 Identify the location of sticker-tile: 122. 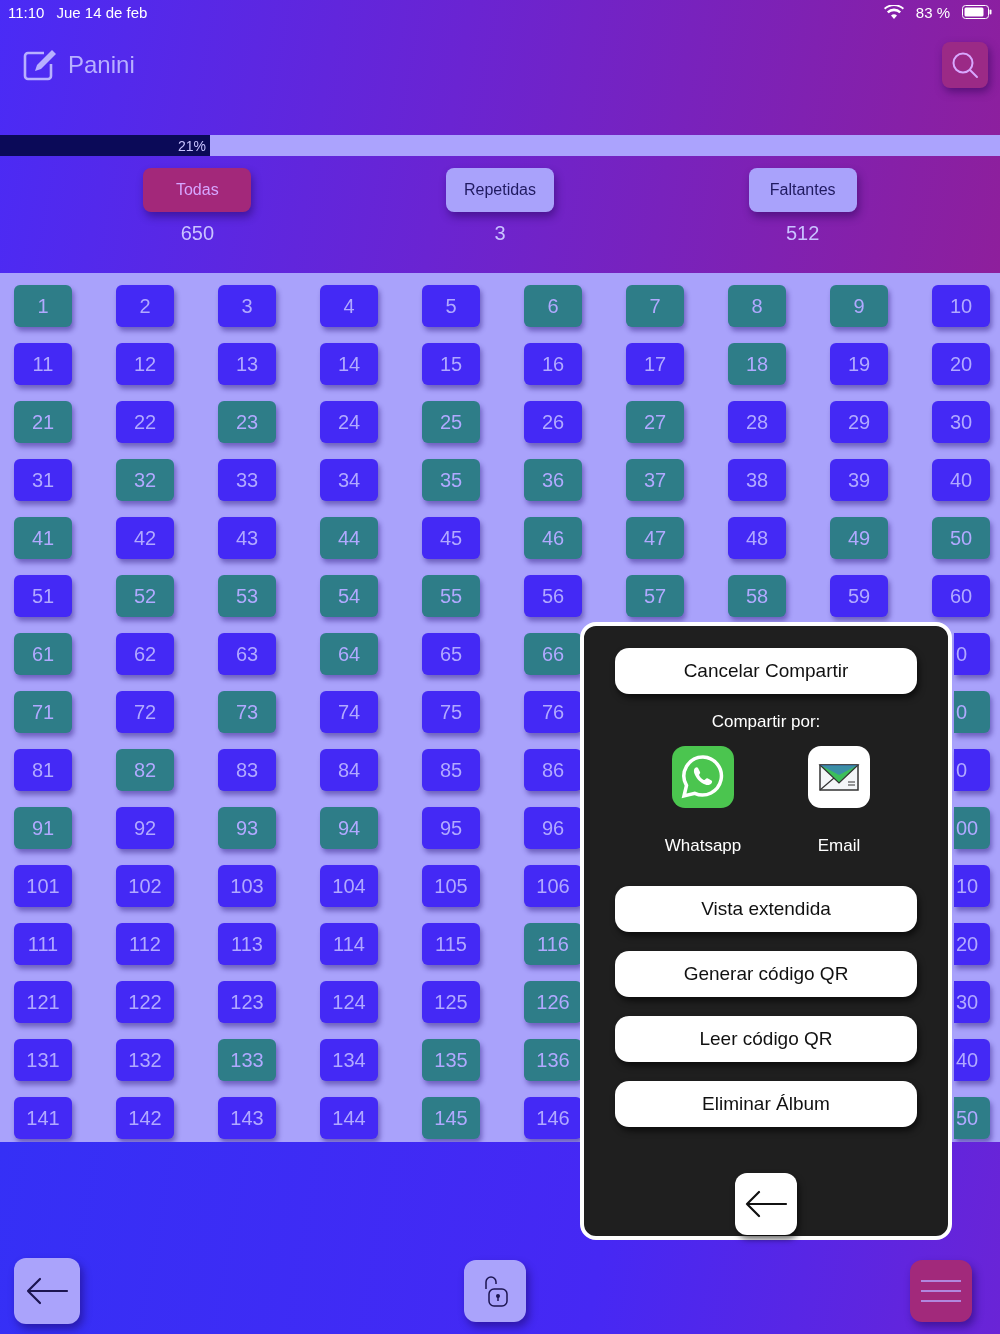
(145, 1002).